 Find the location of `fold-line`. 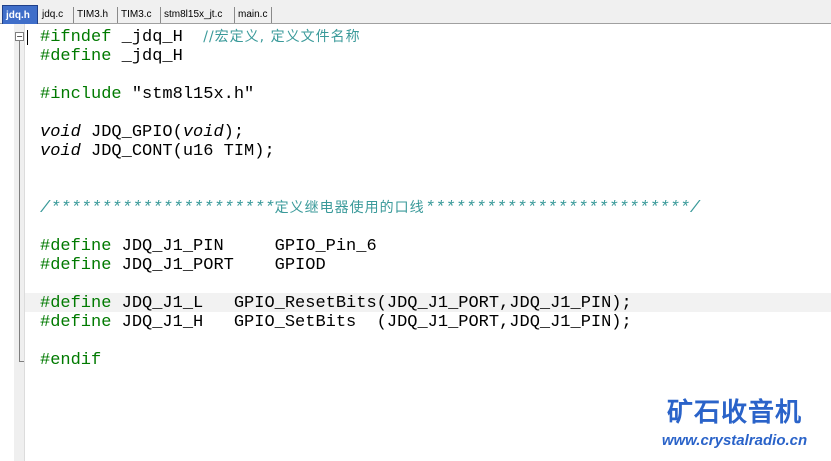

fold-line is located at coordinates (19, 201).